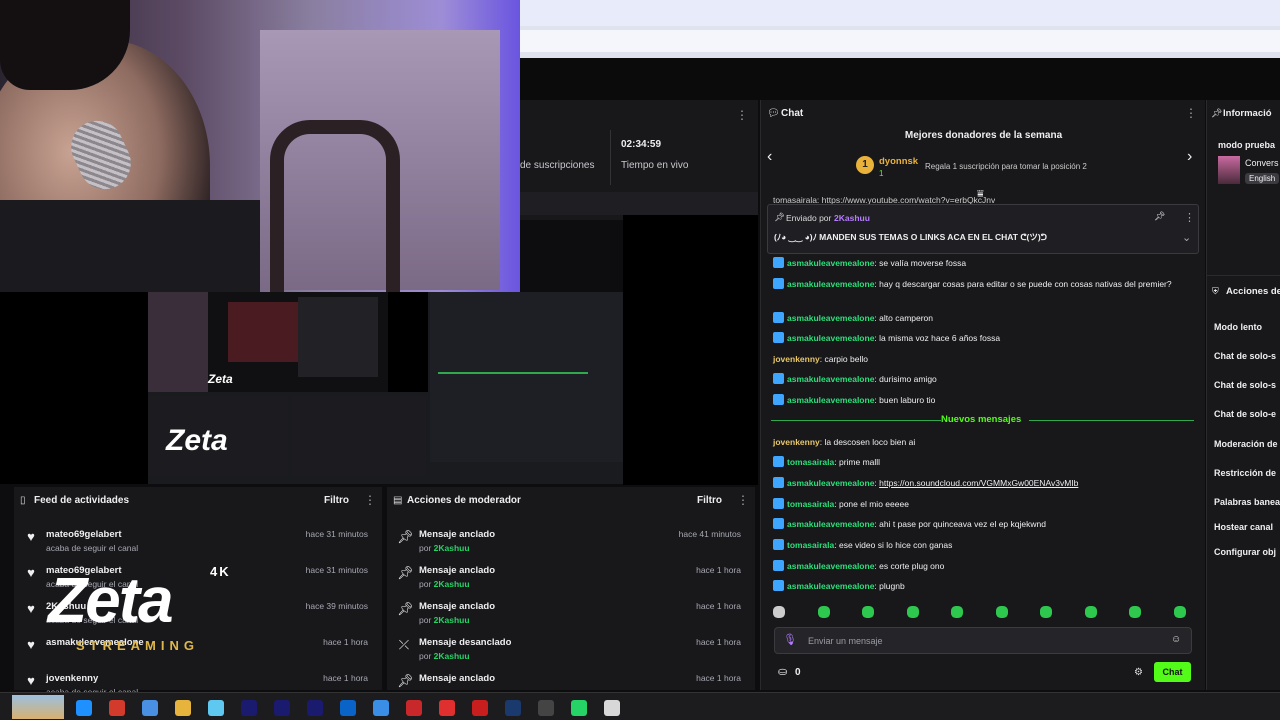  What do you see at coordinates (336, 500) in the screenshot?
I see `feed-filter-button: Filtro` at bounding box center [336, 500].